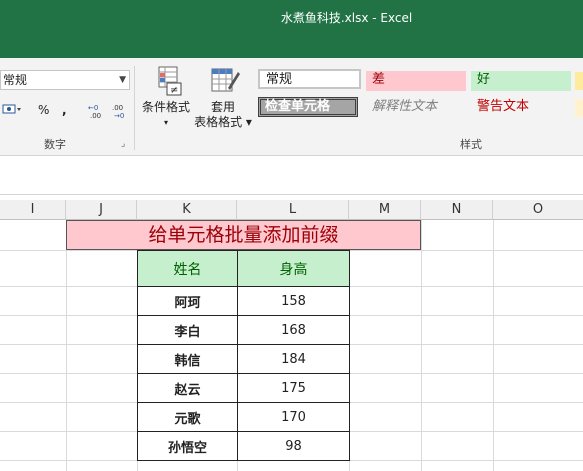  I want to click on comma-button: ,, so click(64, 110).